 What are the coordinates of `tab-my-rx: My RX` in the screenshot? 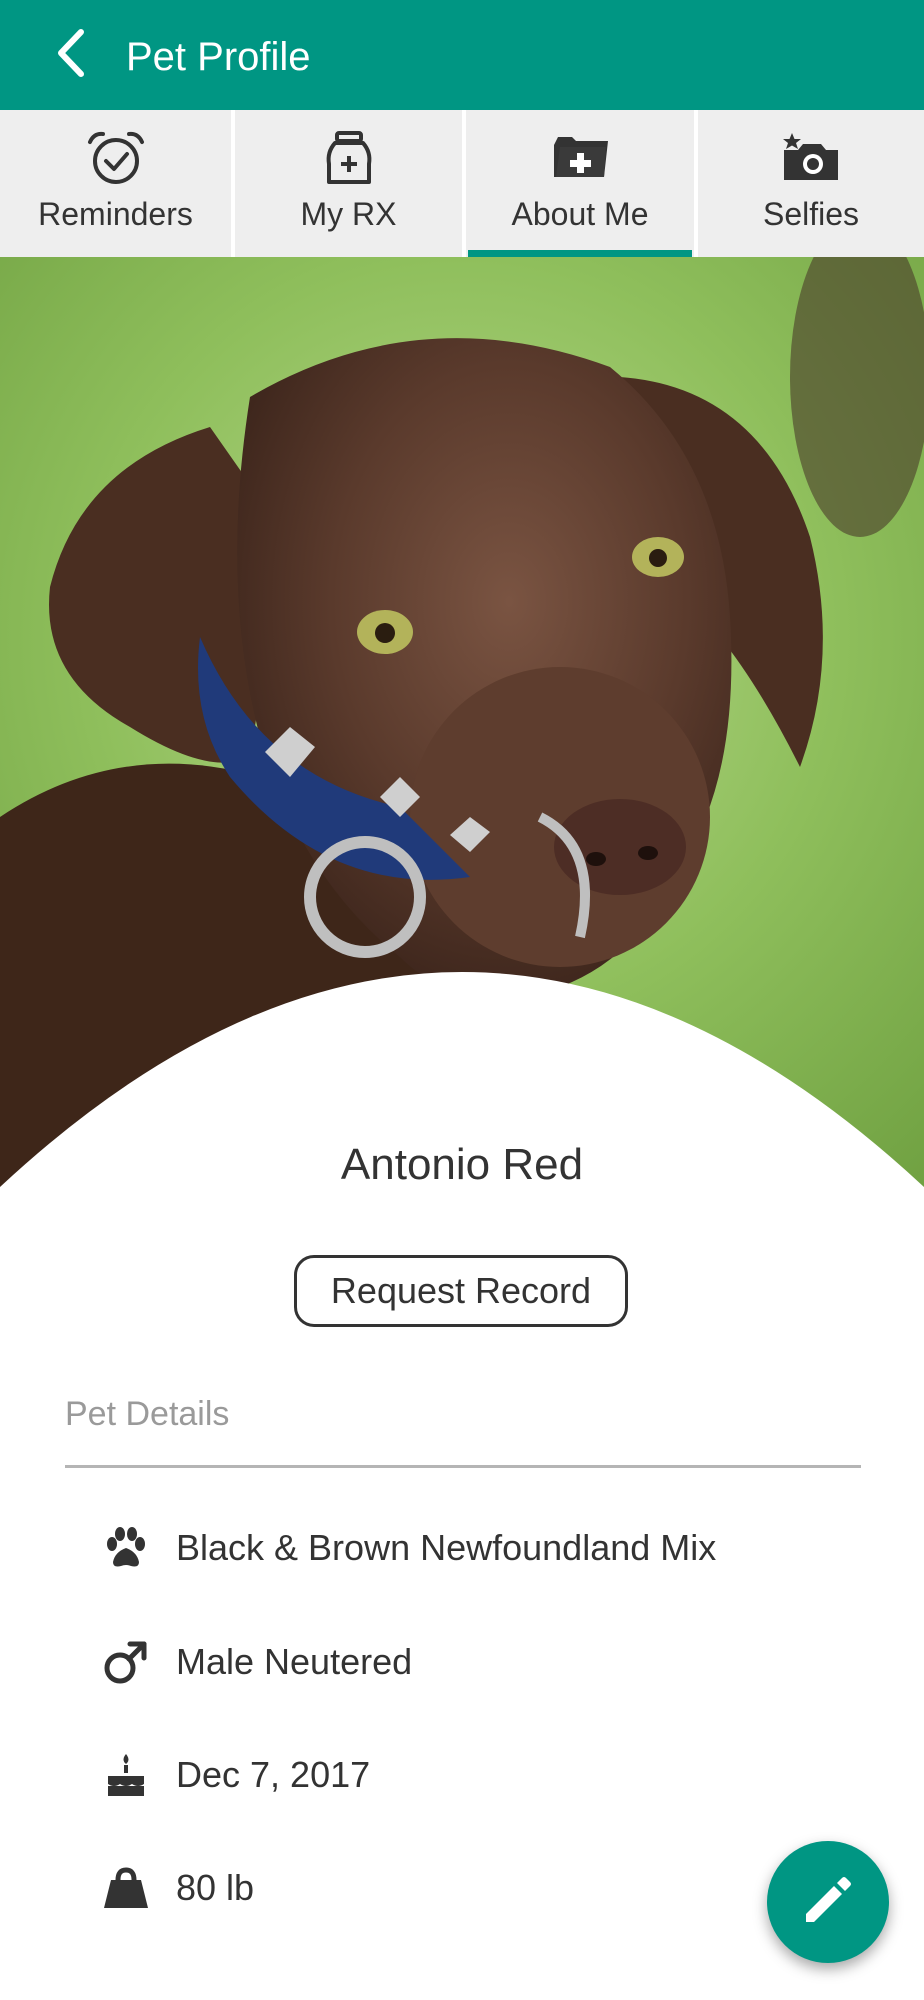 It's located at (350, 183).